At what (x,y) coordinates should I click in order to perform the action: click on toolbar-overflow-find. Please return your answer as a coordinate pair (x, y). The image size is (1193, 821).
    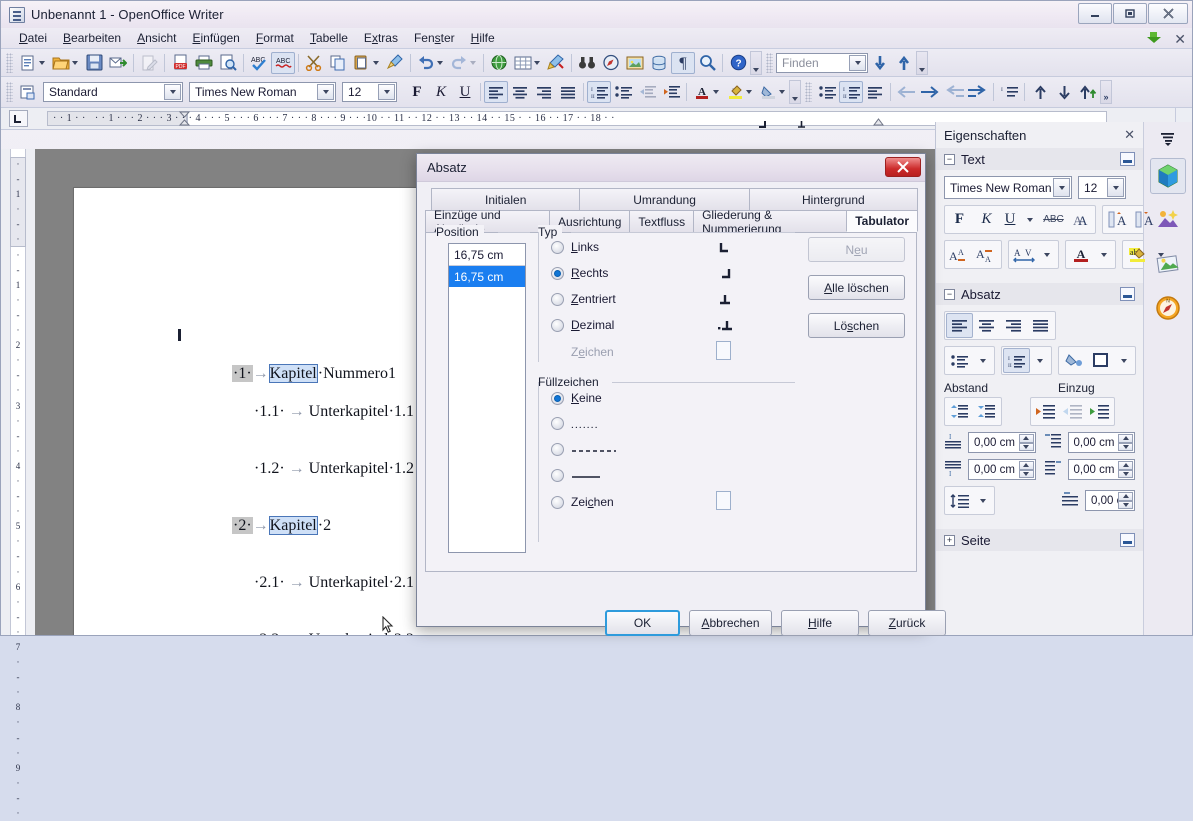
    Looking at the image, I should click on (922, 62).